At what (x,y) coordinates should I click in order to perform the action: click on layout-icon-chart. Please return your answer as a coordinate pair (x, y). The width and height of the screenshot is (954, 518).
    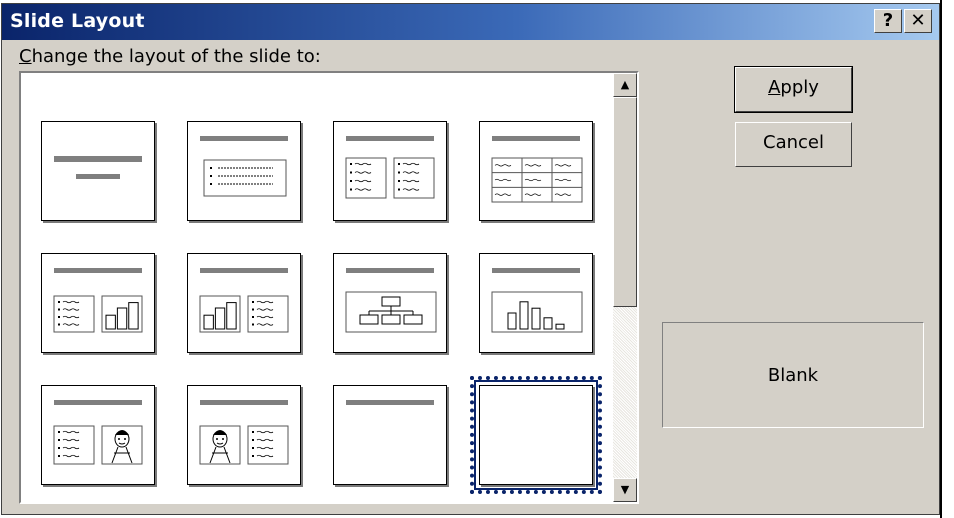
    Looking at the image, I should click on (537, 300).